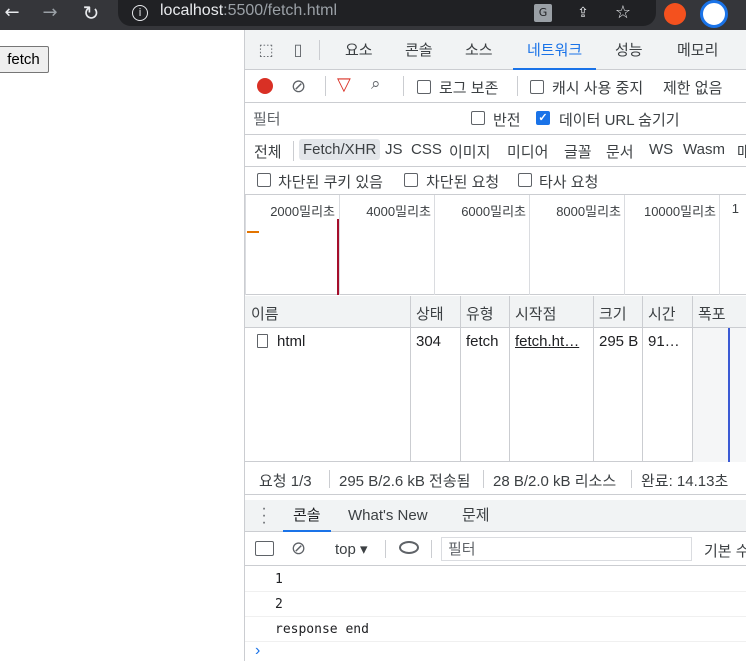  What do you see at coordinates (344, 84) in the screenshot?
I see `filter-funnel-icon: ▽` at bounding box center [344, 84].